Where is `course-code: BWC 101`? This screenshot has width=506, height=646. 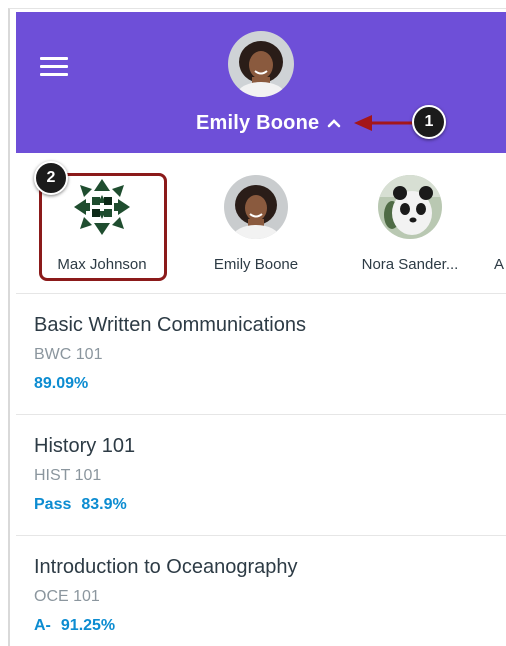 course-code: BWC 101 is located at coordinates (68, 354).